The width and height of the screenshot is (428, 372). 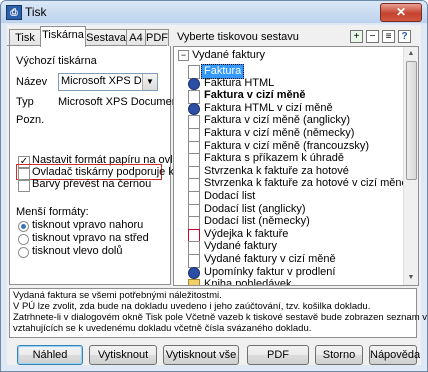 I want to click on help-button: Nápověda, so click(x=394, y=355).